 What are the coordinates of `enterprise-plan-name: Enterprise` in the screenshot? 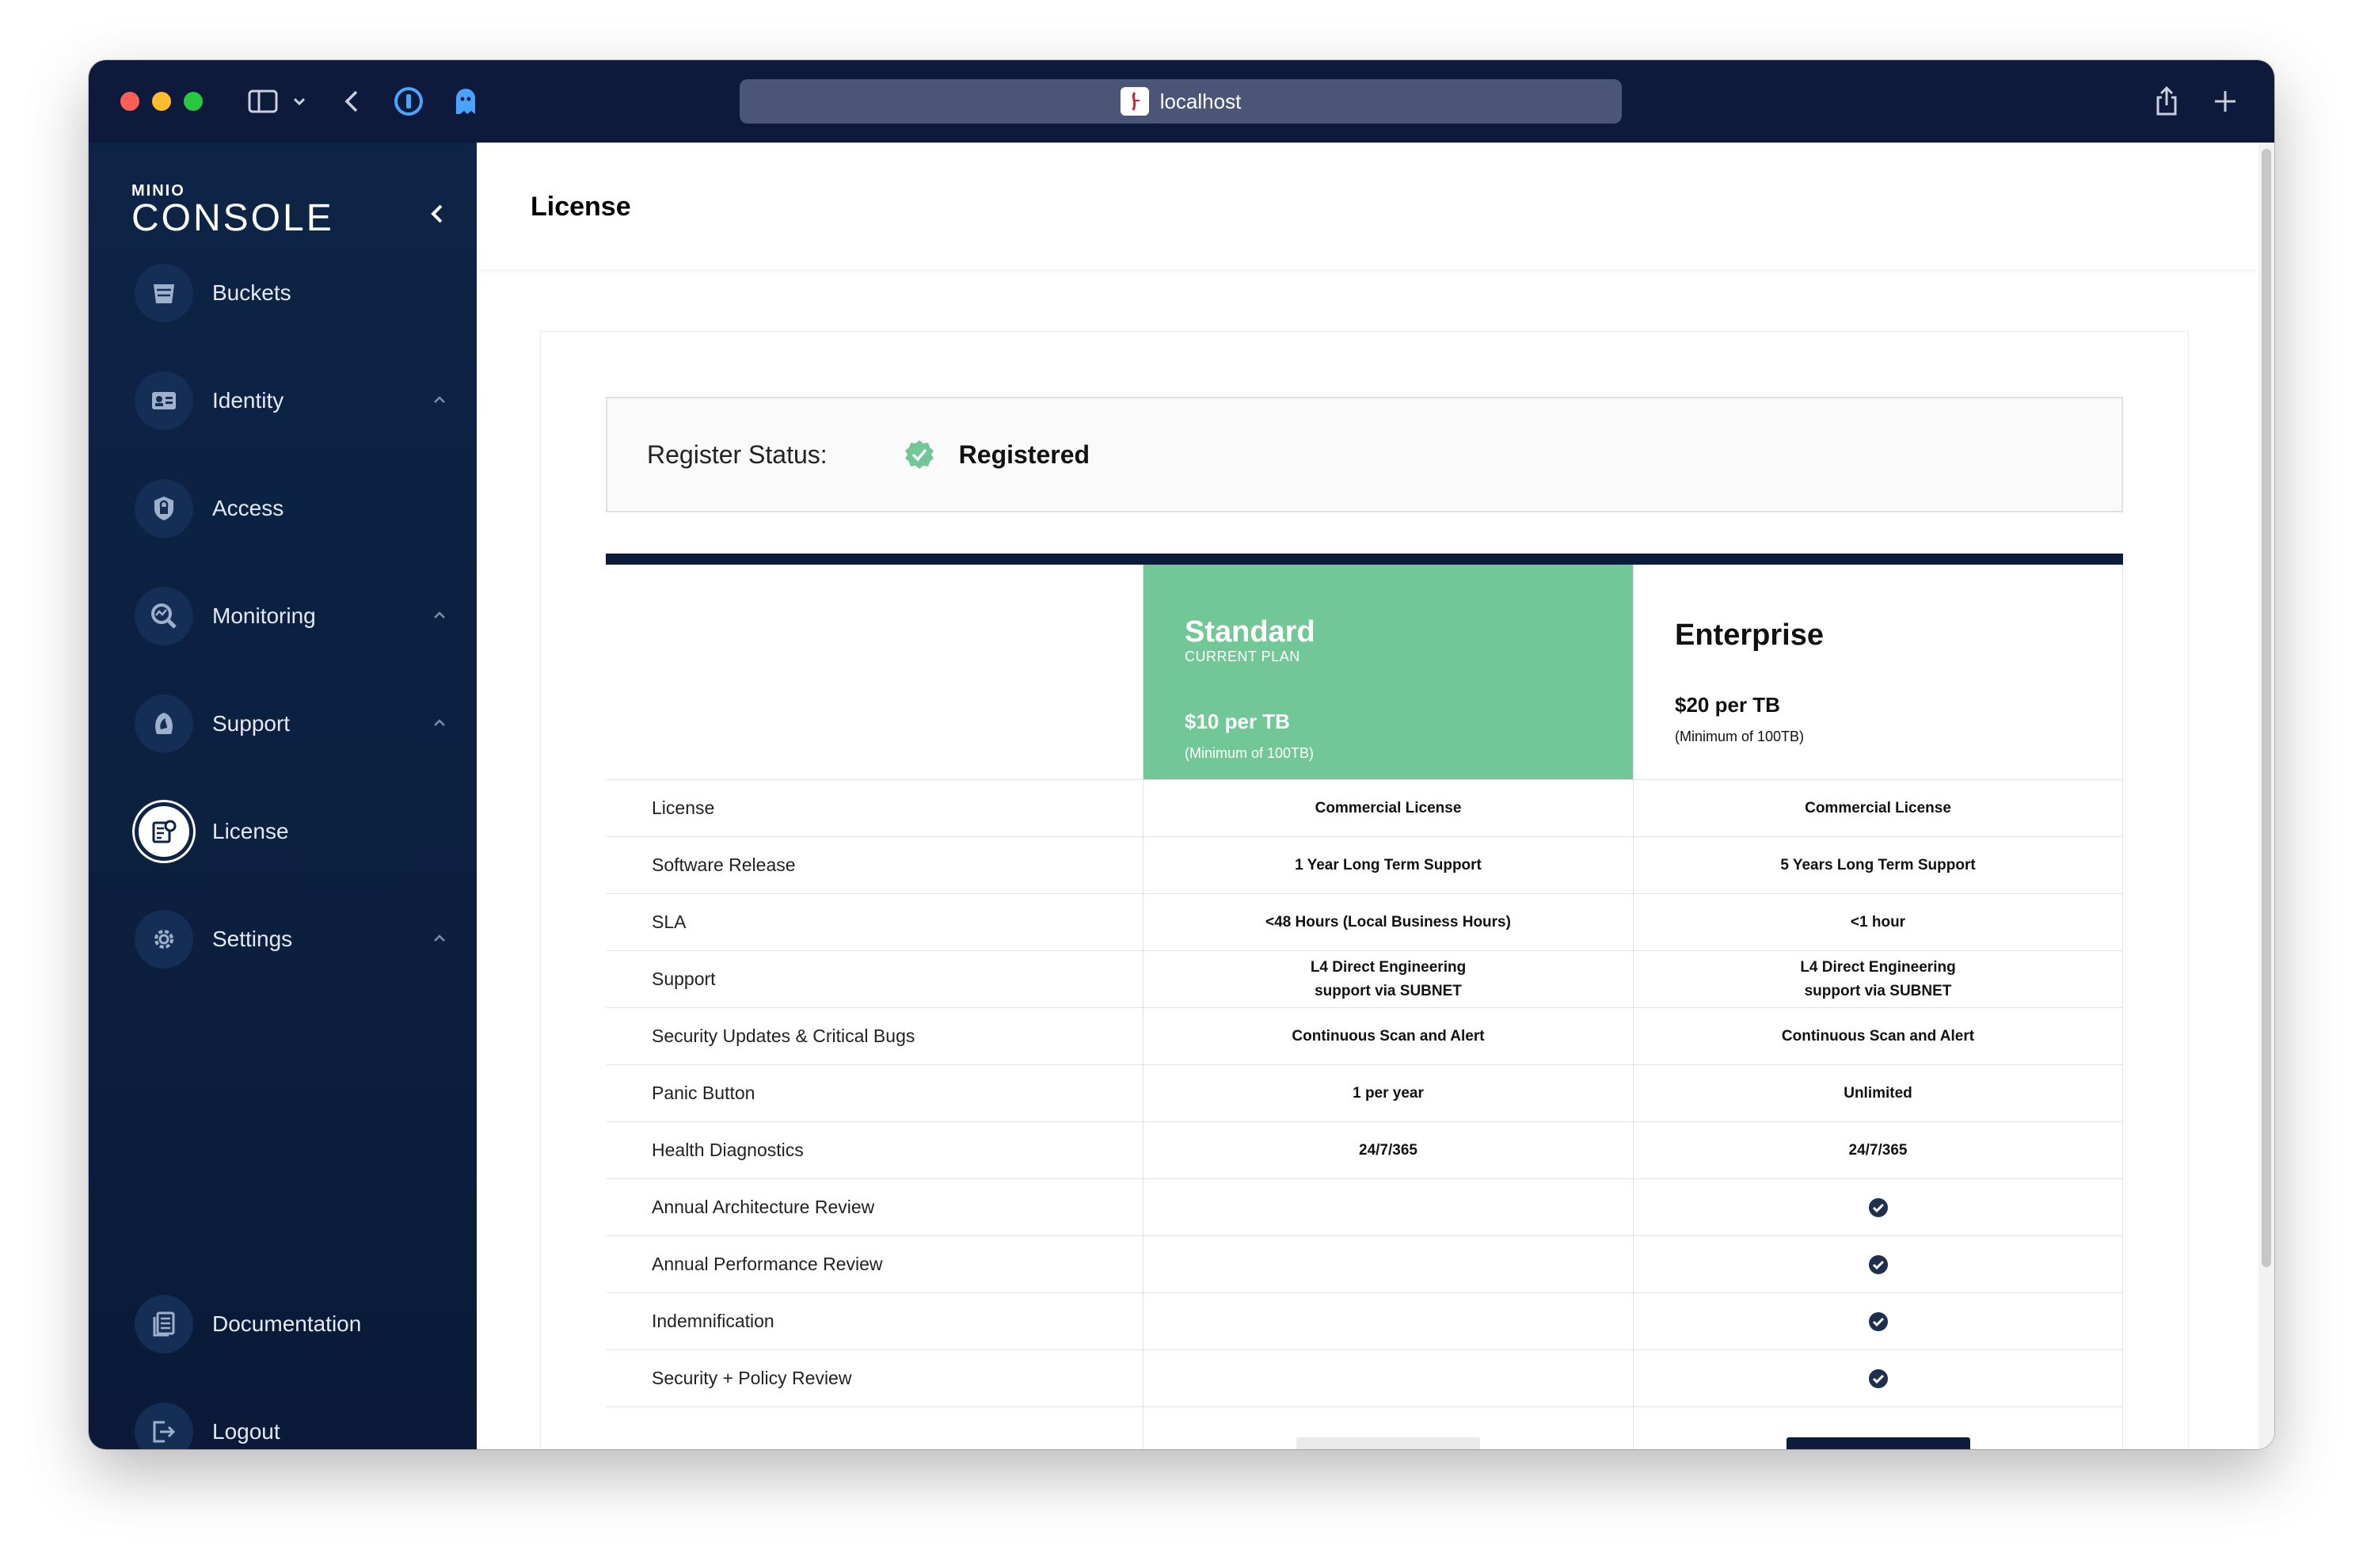 It's located at (1749, 635).